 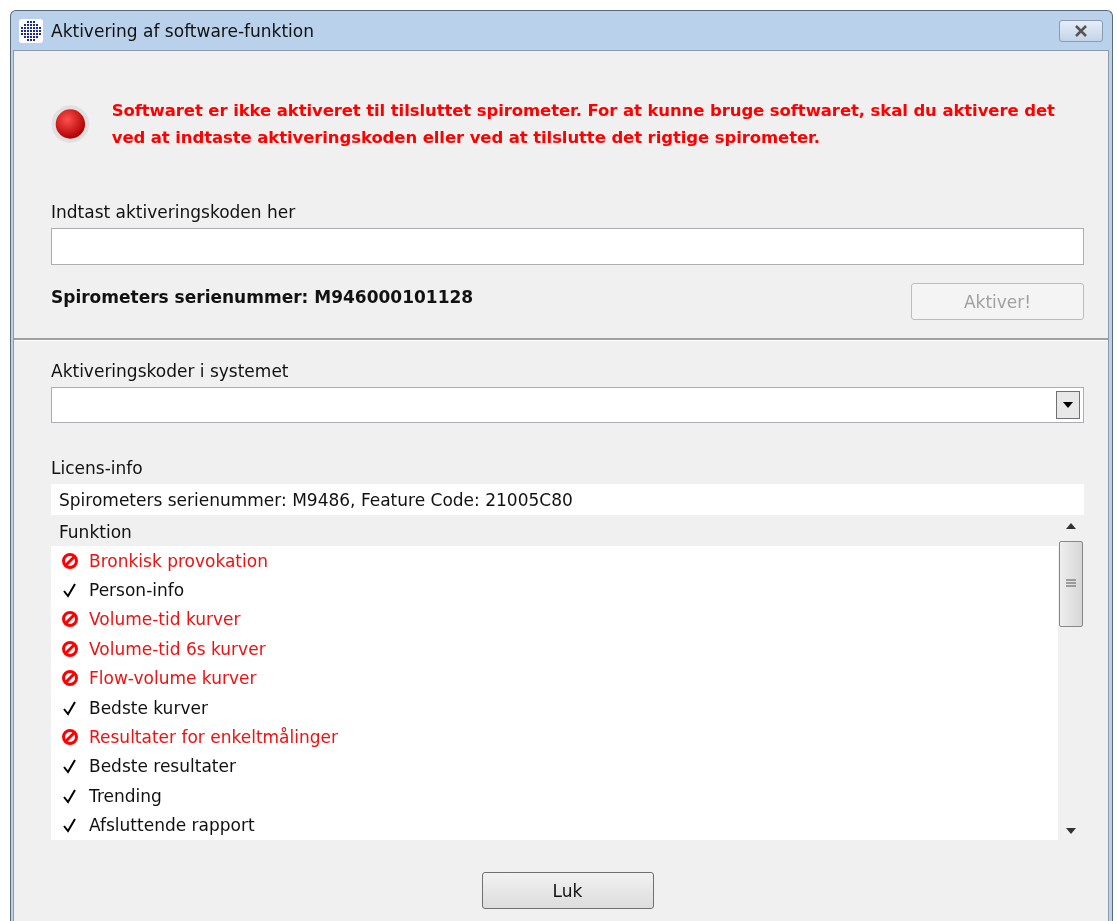 What do you see at coordinates (262, 297) in the screenshot?
I see `serial-number: Spirometers serienummer: M946000101128` at bounding box center [262, 297].